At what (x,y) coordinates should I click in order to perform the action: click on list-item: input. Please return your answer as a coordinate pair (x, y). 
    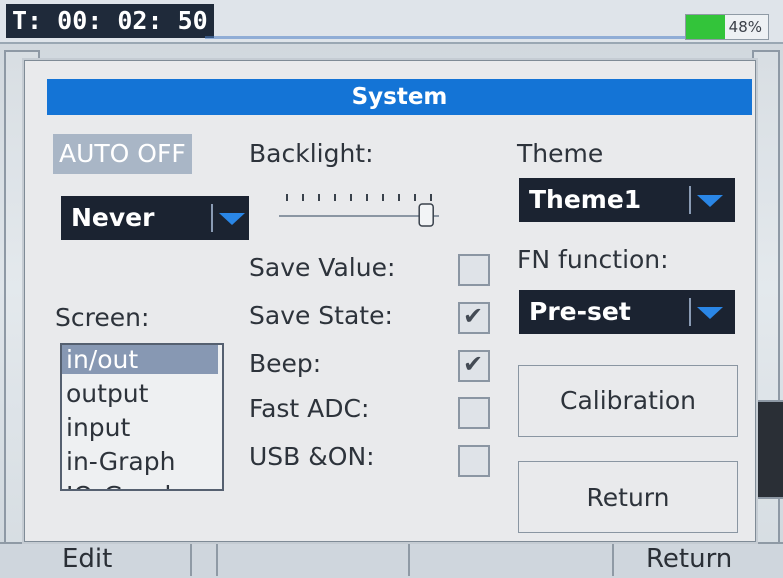
    Looking at the image, I should click on (98, 427).